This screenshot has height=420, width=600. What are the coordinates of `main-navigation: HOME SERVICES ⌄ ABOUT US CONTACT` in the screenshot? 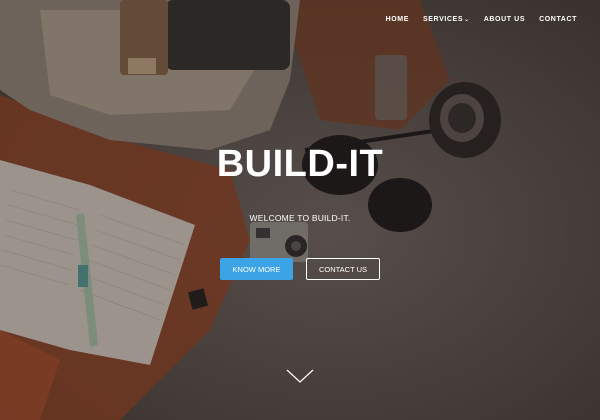 It's located at (474, 19).